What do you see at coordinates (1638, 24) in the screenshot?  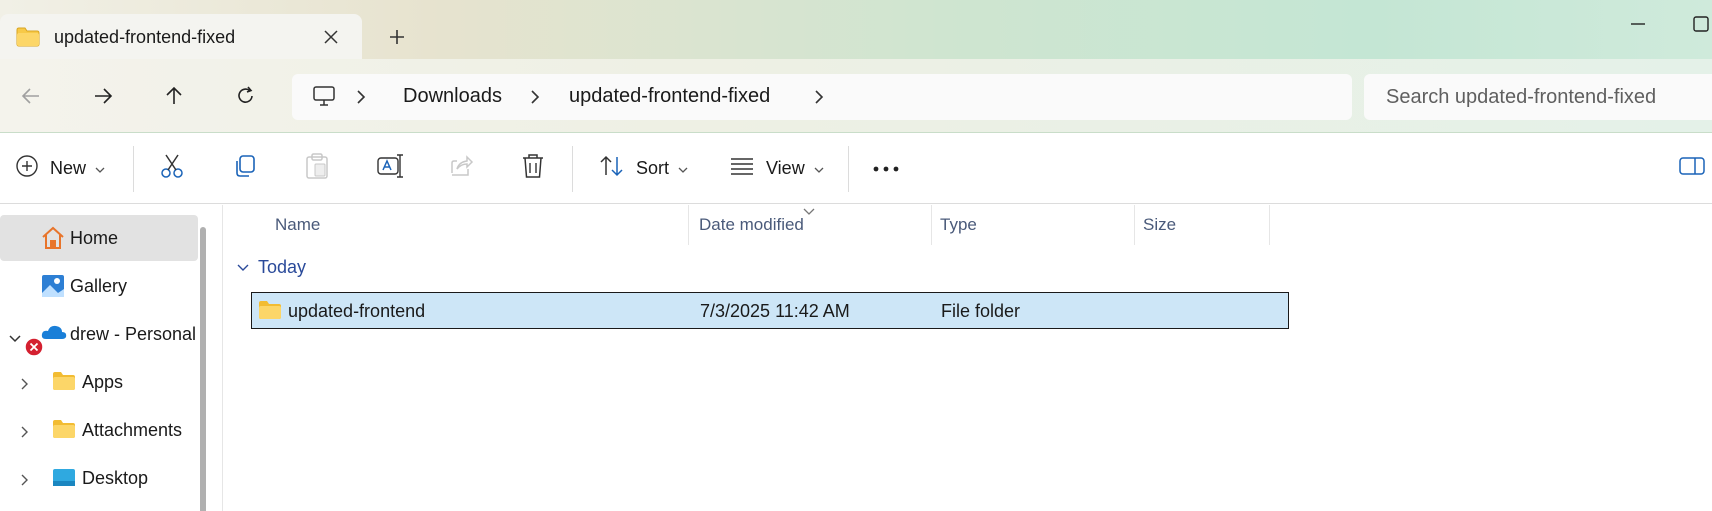 I see `minimize-icon` at bounding box center [1638, 24].